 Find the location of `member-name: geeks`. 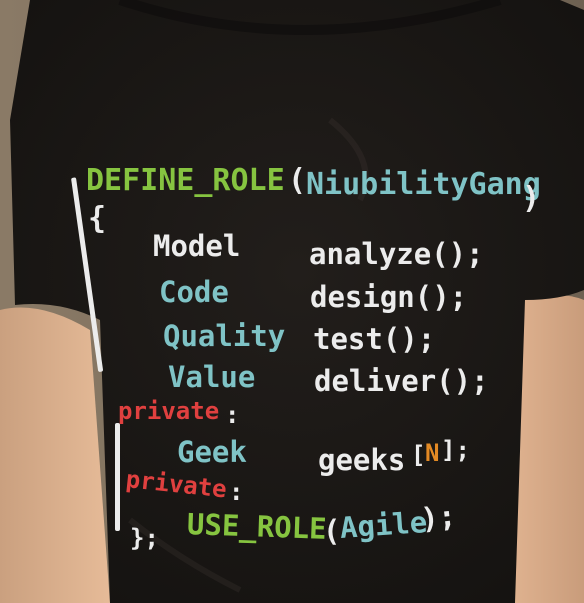

member-name: geeks is located at coordinates (362, 460).